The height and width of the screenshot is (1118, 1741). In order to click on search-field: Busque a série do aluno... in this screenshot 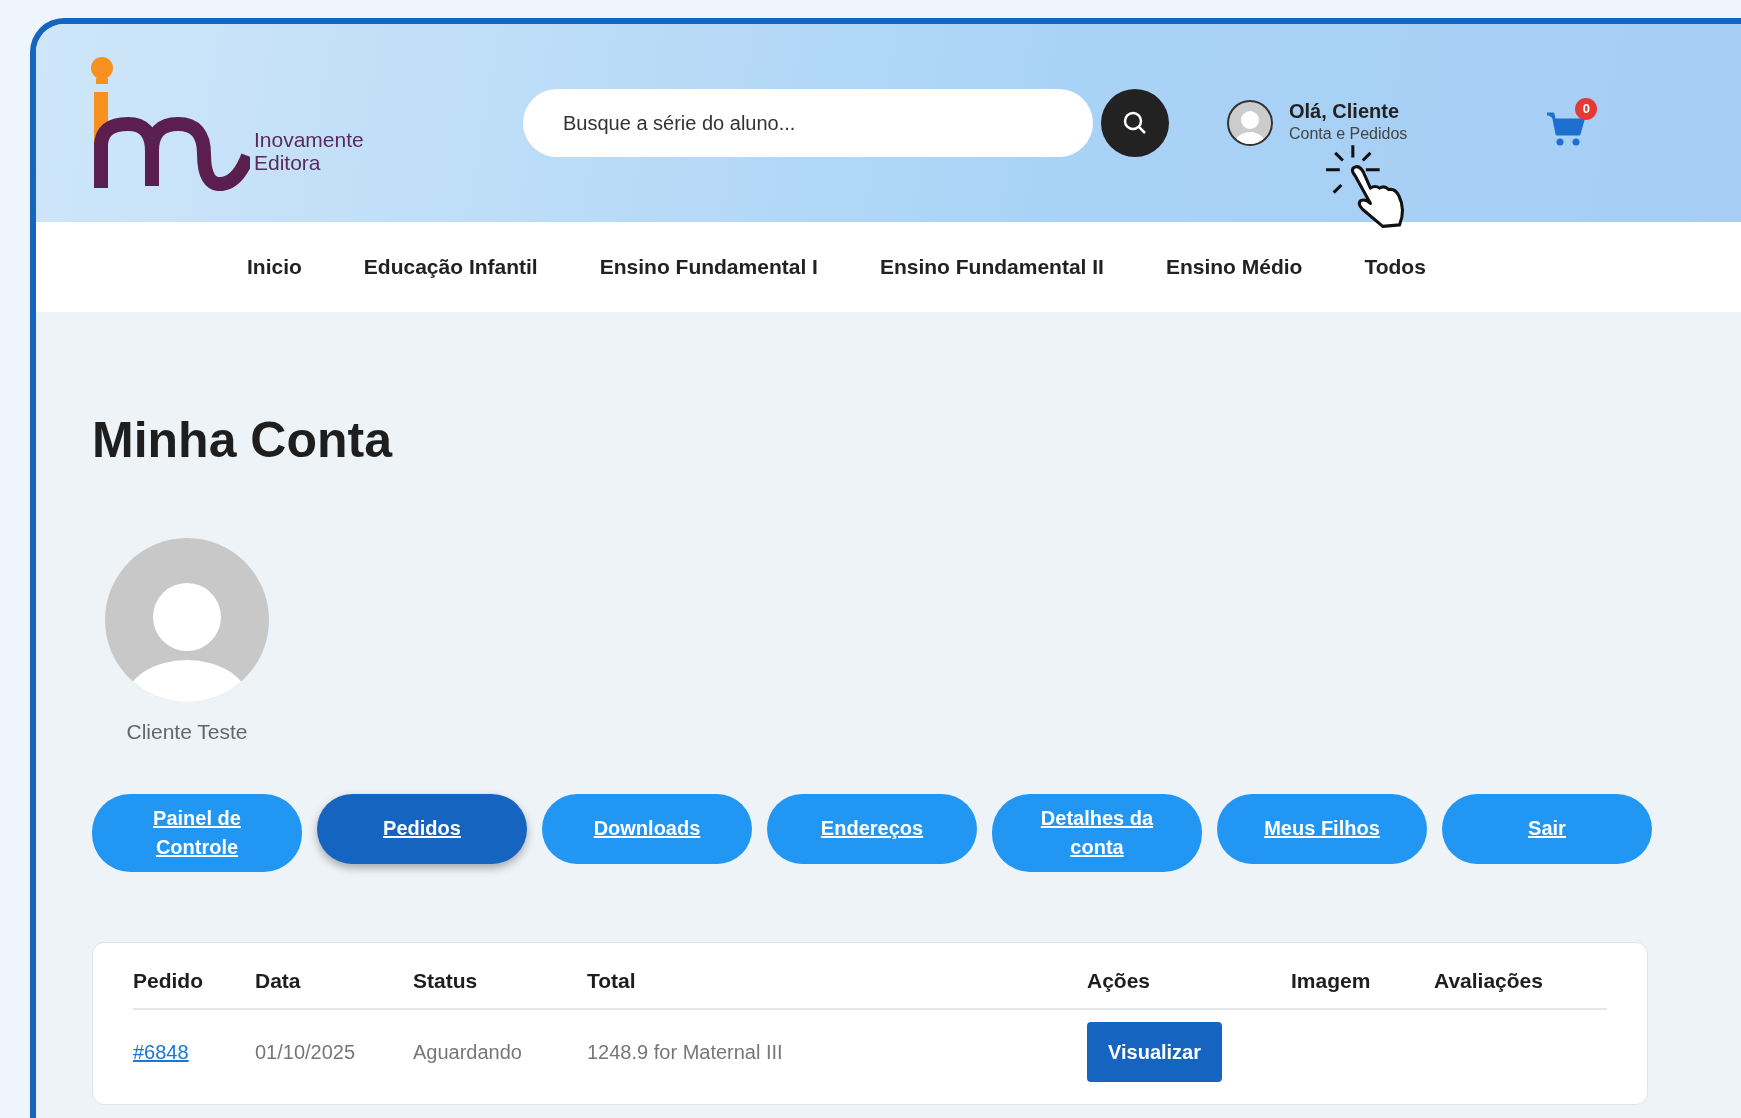, I will do `click(808, 123)`.